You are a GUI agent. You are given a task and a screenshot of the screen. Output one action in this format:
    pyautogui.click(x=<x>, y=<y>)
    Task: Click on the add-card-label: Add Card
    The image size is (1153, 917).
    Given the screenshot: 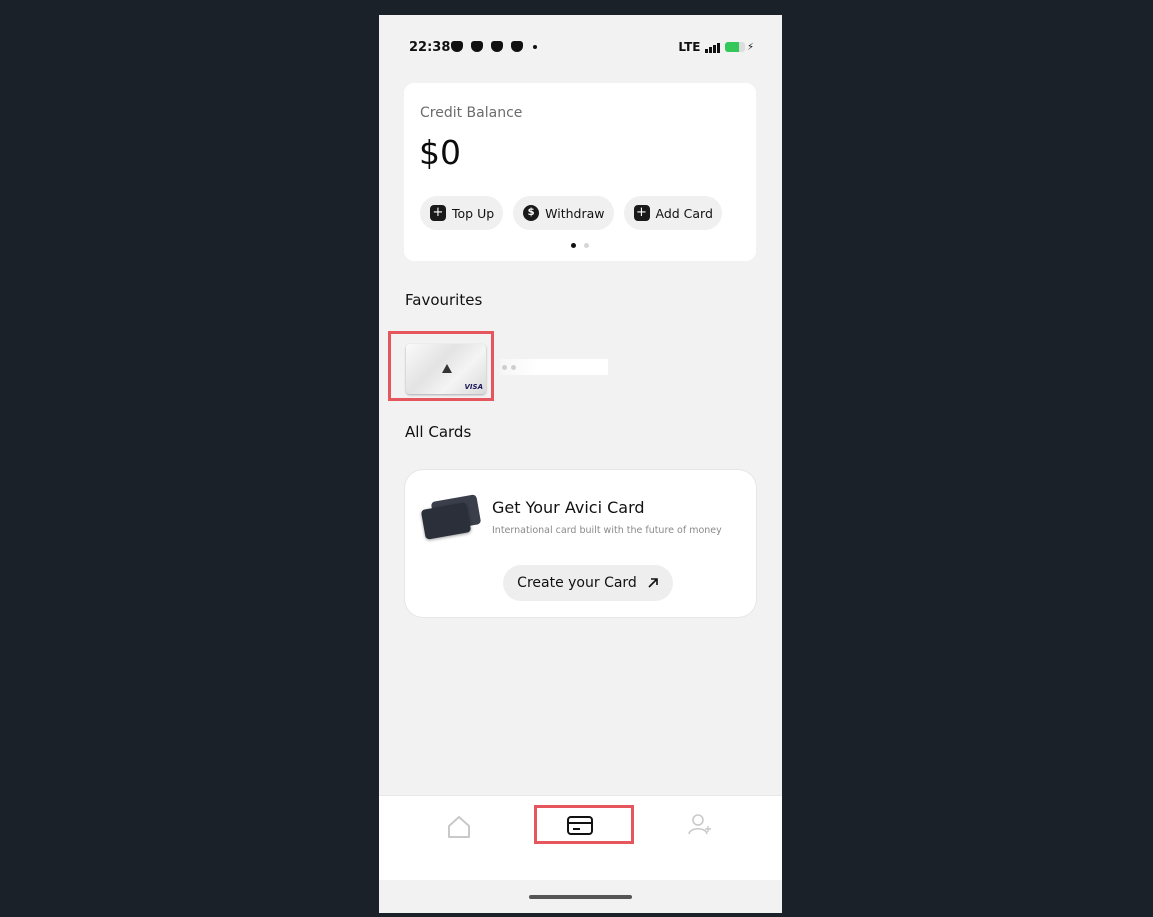 What is the action you would take?
    pyautogui.click(x=684, y=213)
    